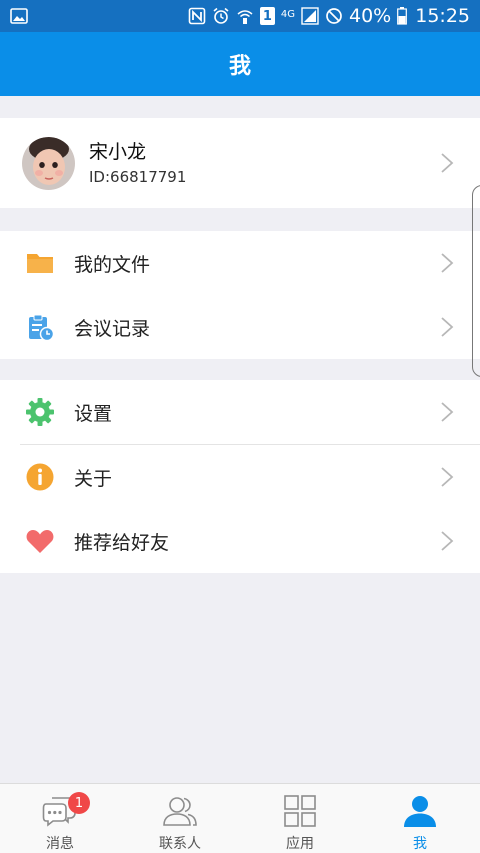 The height and width of the screenshot is (853, 480). I want to click on menu-item-label: 会议记录, so click(112, 328).